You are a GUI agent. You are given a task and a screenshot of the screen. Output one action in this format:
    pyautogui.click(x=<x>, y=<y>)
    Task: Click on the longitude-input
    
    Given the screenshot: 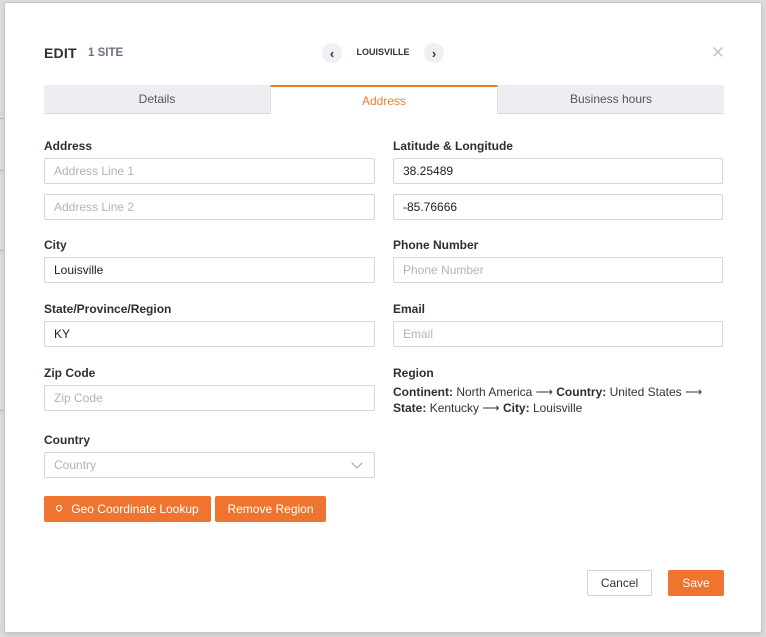 What is the action you would take?
    pyautogui.click(x=558, y=207)
    